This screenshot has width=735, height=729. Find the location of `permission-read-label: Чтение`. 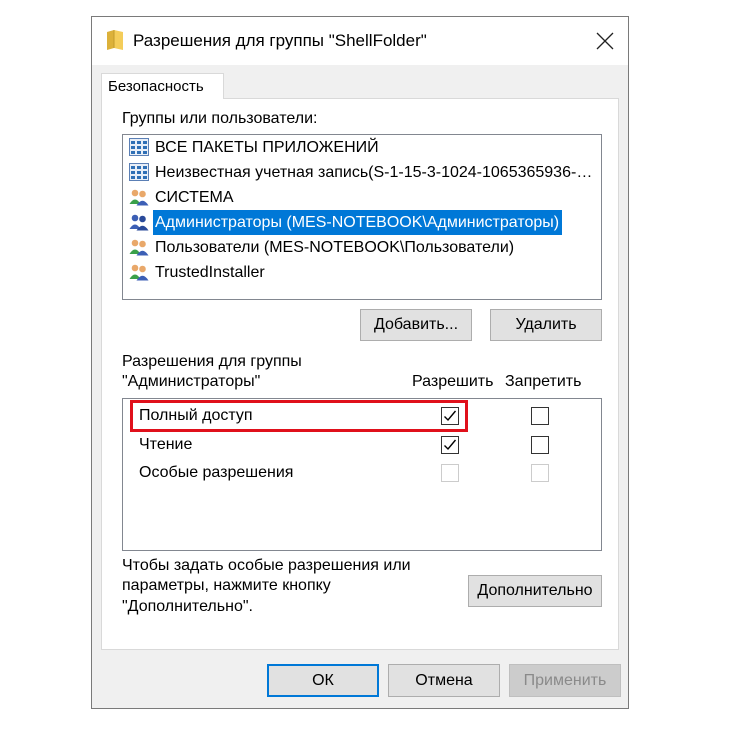

permission-read-label: Чтение is located at coordinates (166, 444).